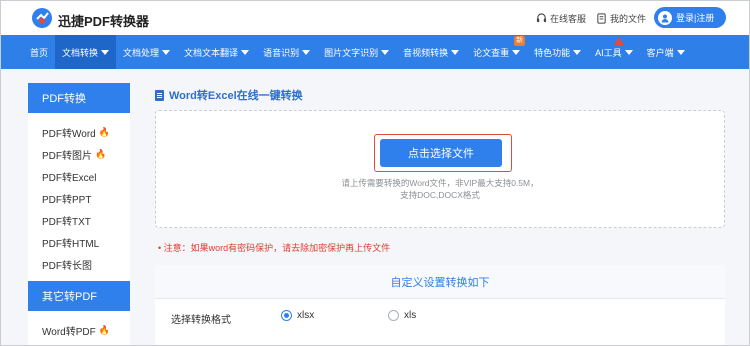 This screenshot has height=346, width=750. I want to click on file-icon, so click(601, 18).